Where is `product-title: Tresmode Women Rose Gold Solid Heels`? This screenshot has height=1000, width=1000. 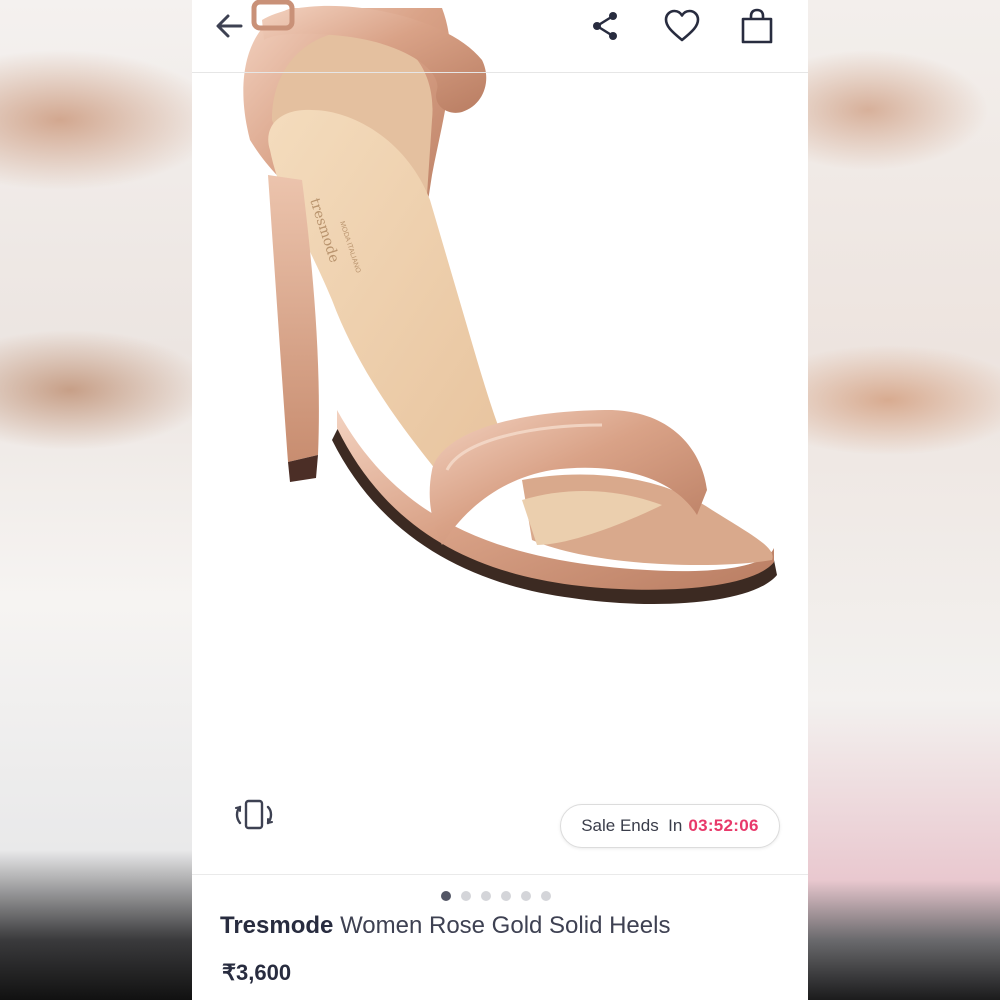 product-title: Tresmode Women Rose Gold Solid Heels is located at coordinates (510, 926).